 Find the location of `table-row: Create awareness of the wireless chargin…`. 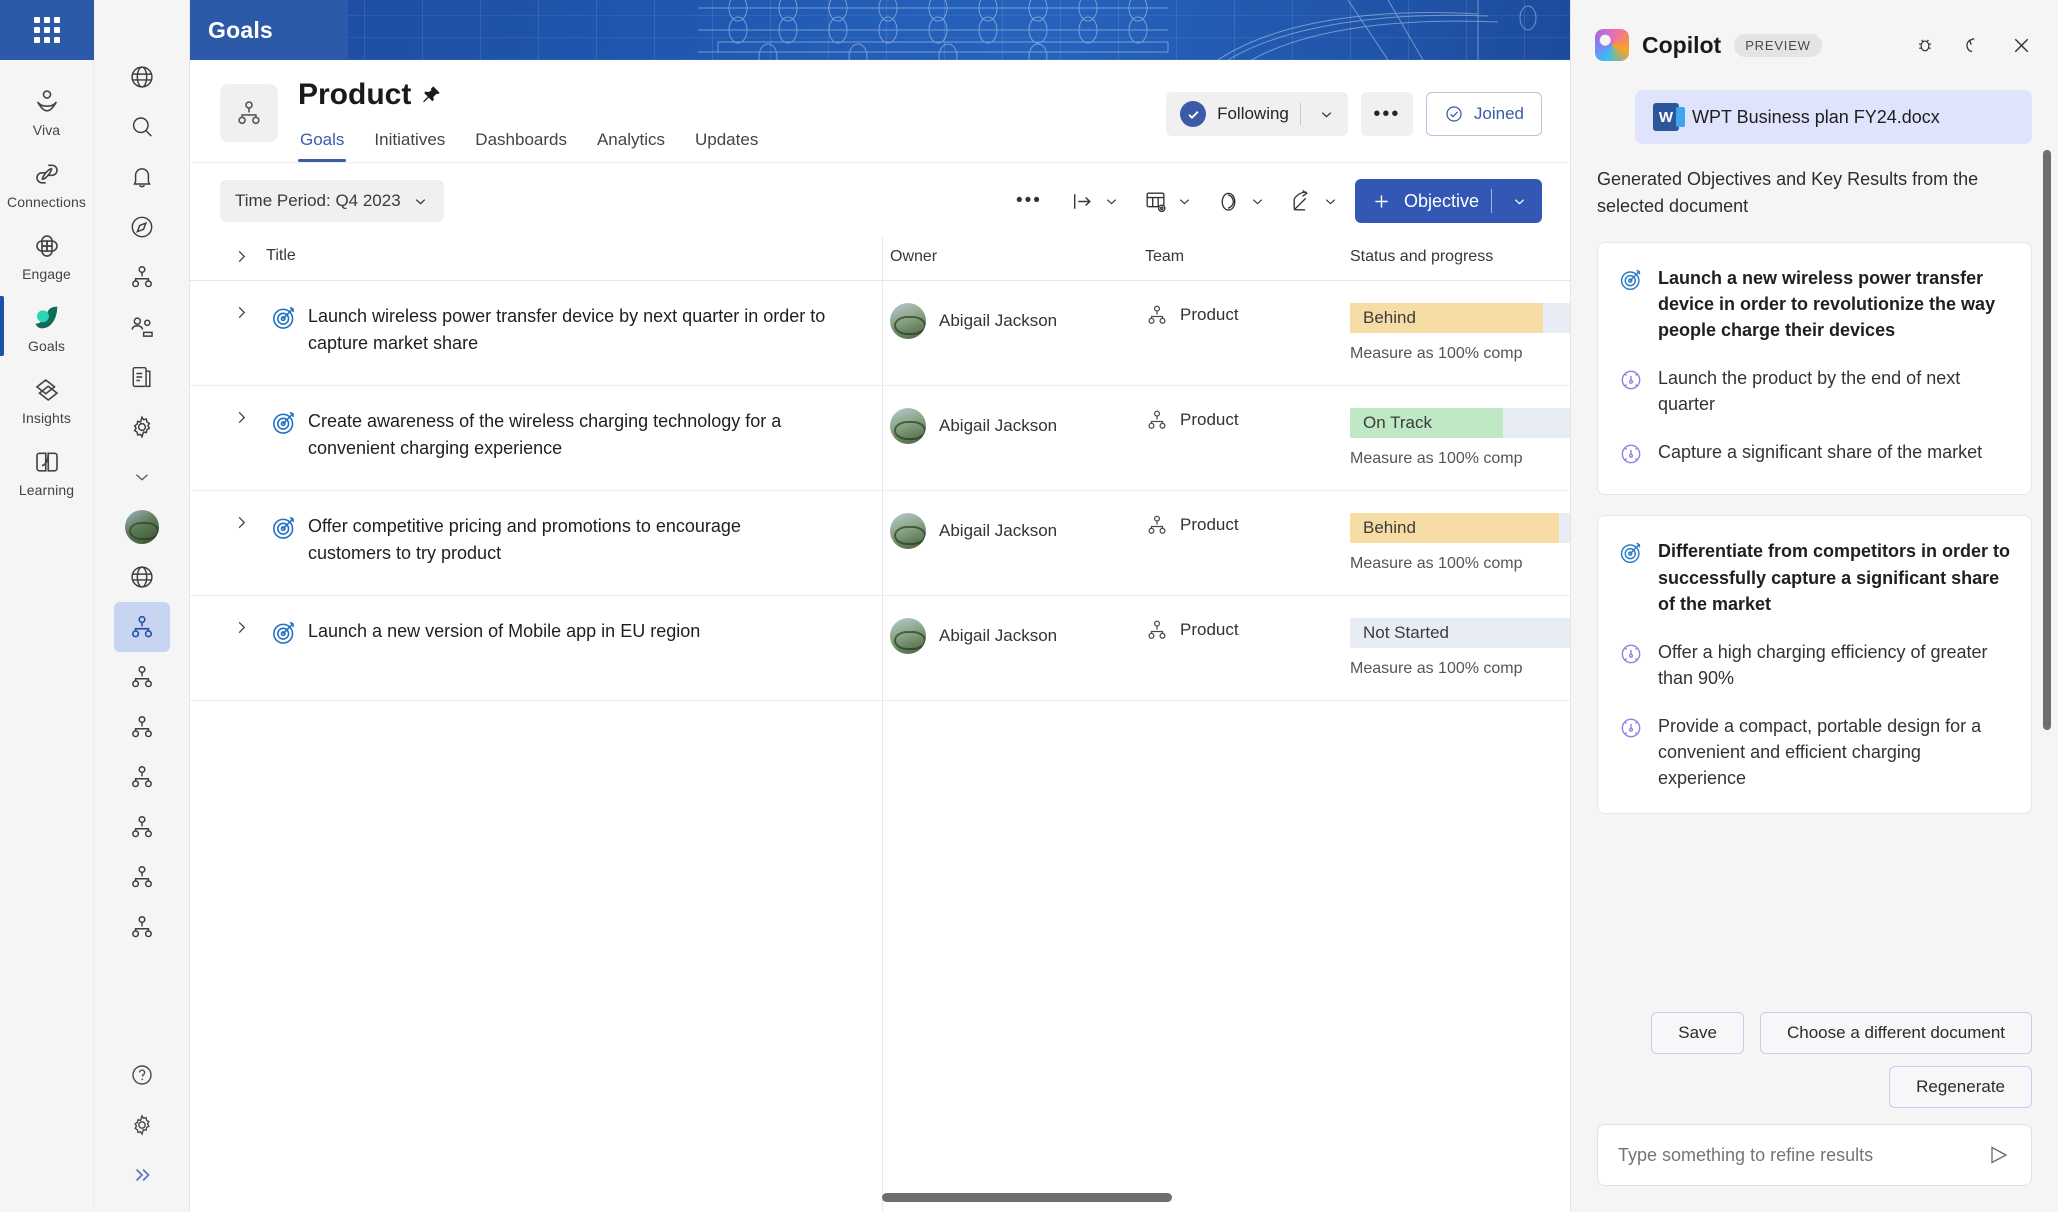

table-row: Create awareness of the wireless chargin… is located at coordinates (880, 438).